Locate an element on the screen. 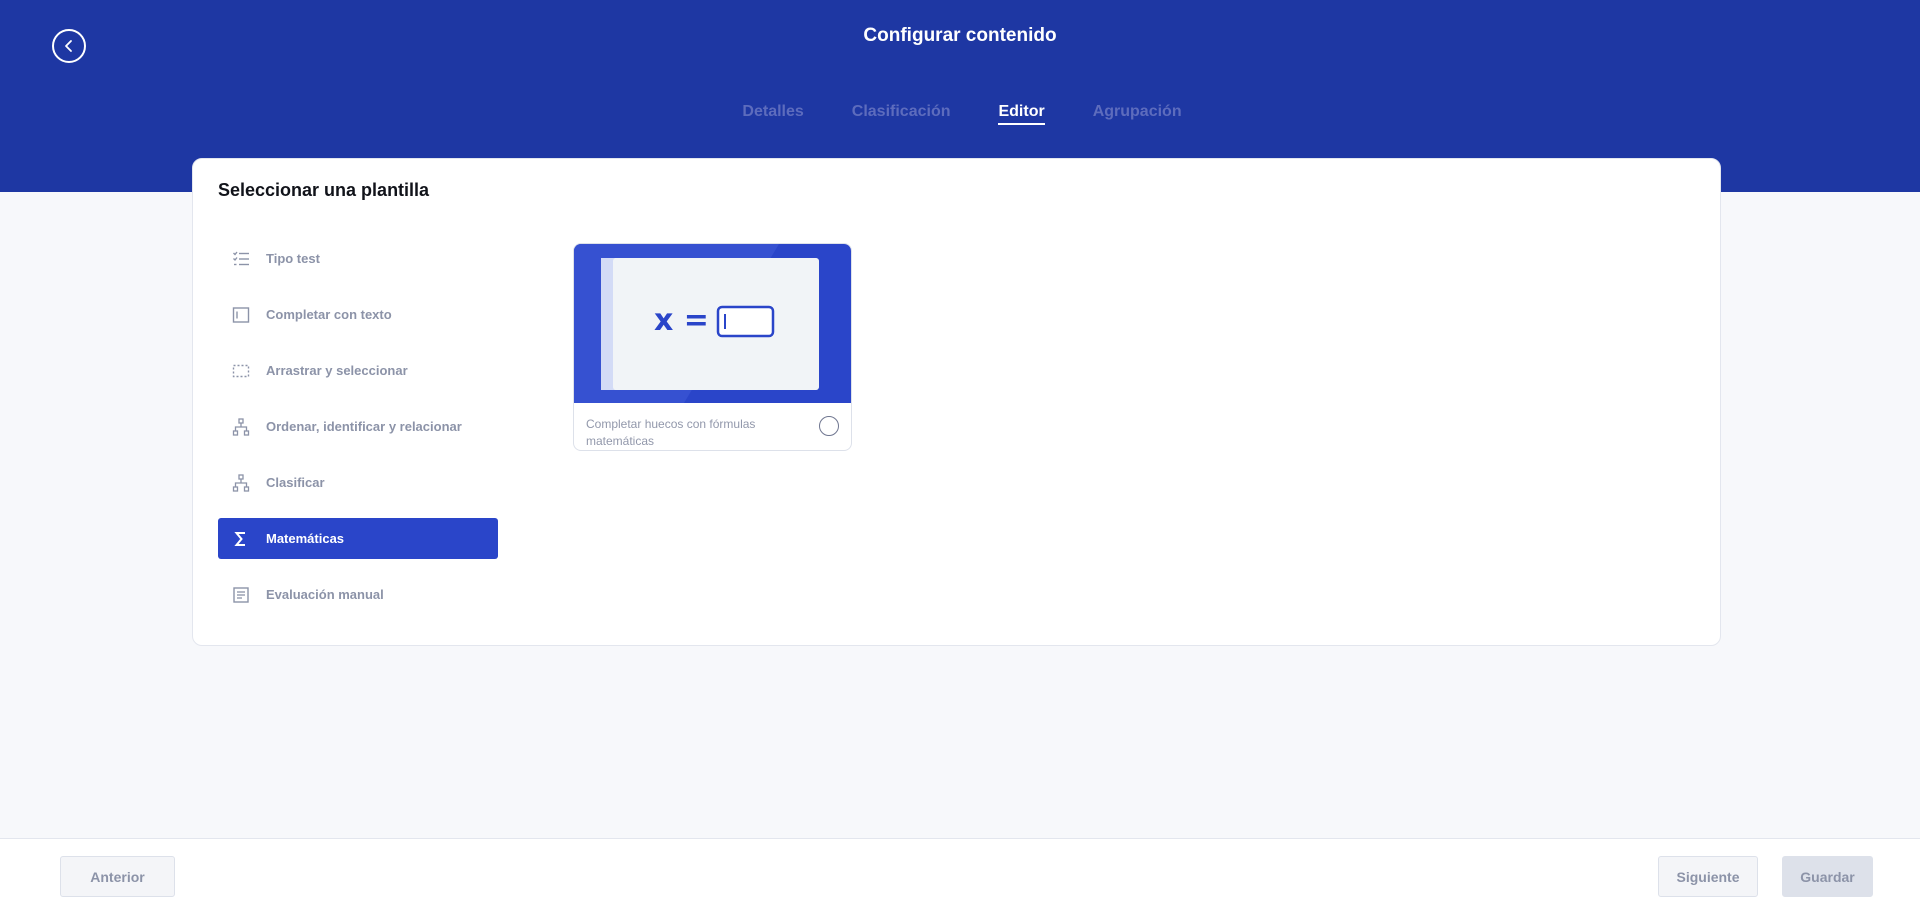 Image resolution: width=1920 pixels, height=911 pixels. document-lines-icon is located at coordinates (241, 595).